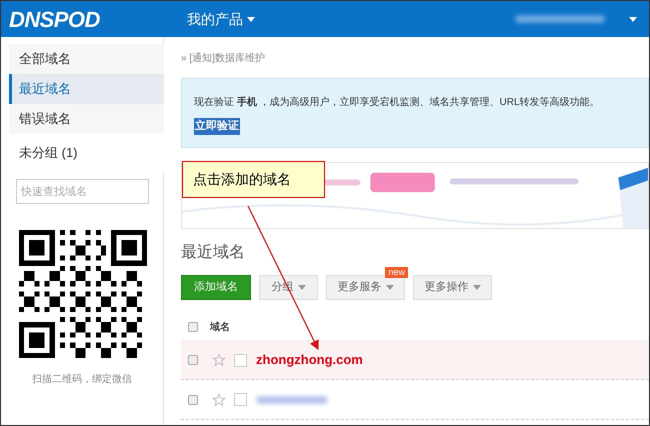 The height and width of the screenshot is (426, 650). What do you see at coordinates (86, 59) in the screenshot?
I see `sidebar-item: 全部域名` at bounding box center [86, 59].